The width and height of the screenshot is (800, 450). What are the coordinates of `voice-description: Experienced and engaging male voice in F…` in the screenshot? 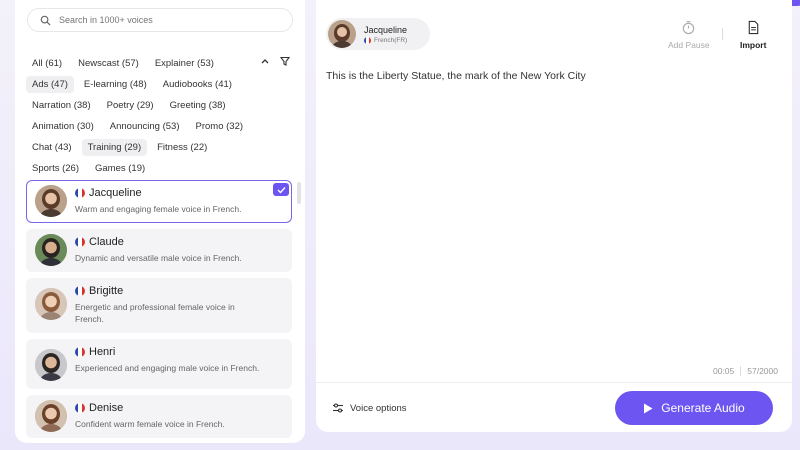 It's located at (167, 368).